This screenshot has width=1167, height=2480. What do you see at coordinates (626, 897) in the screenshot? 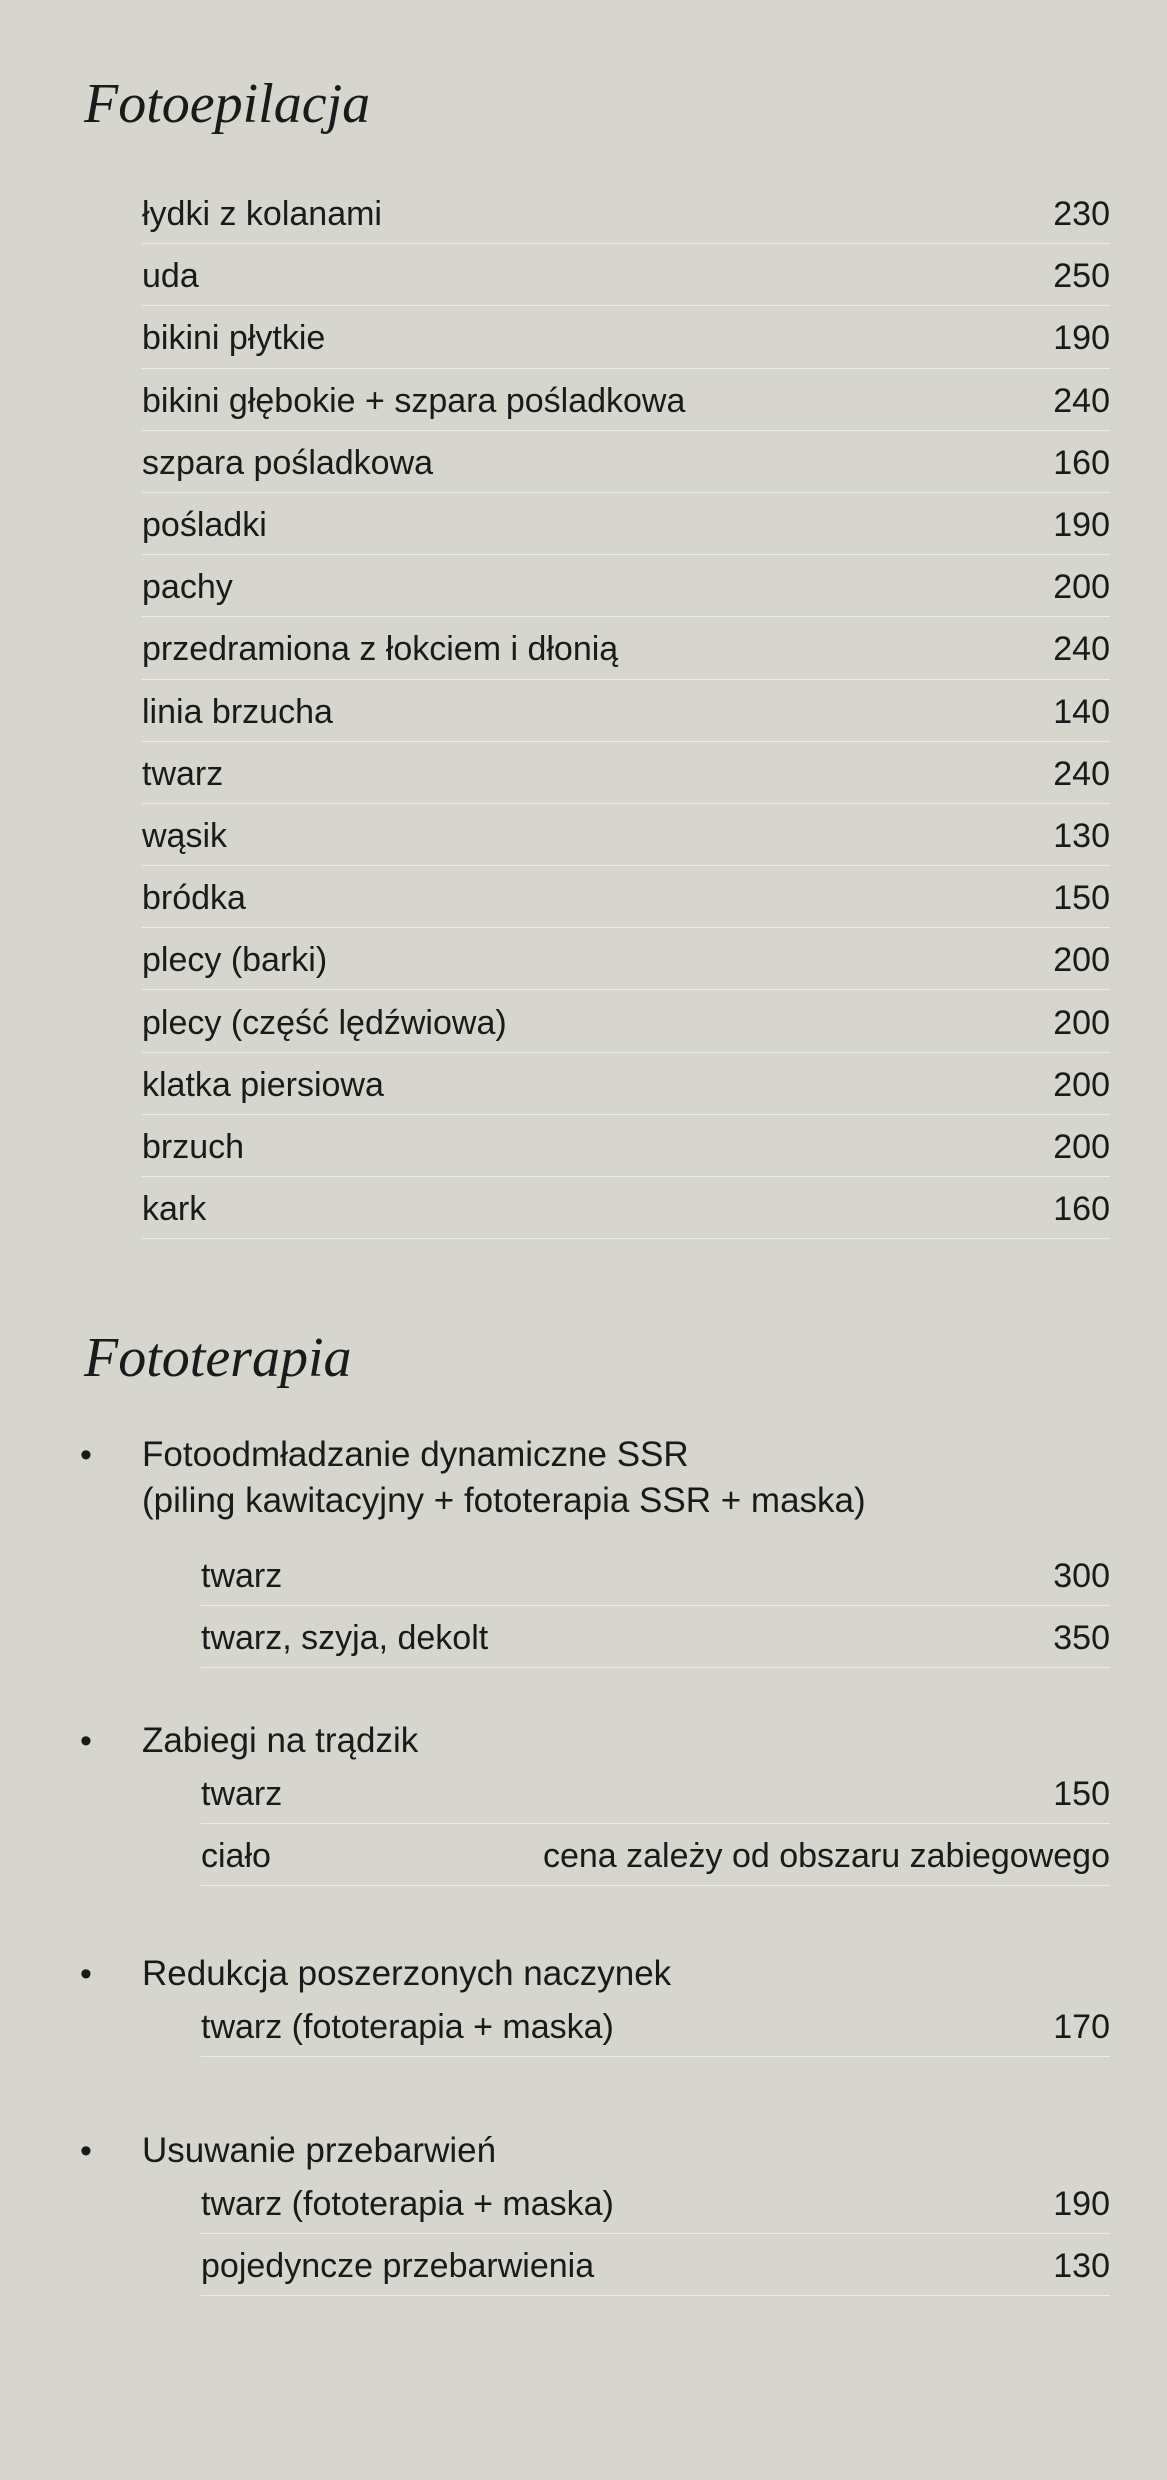
I see `price-row: bródka 150` at bounding box center [626, 897].